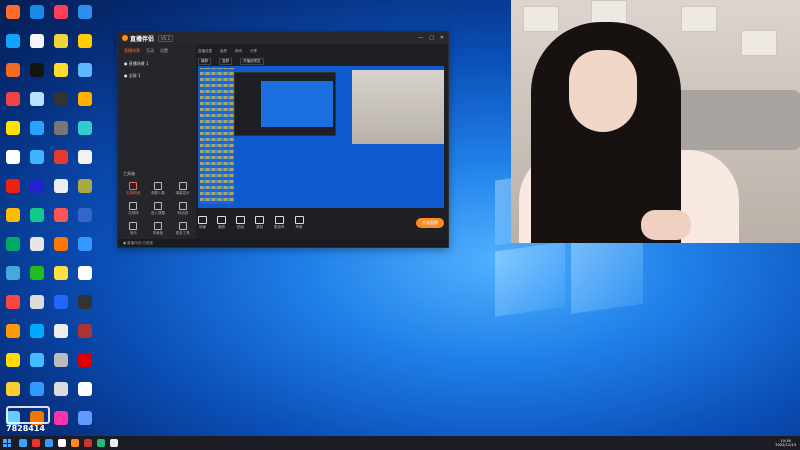 The image size is (800, 450). What do you see at coordinates (283, 38) in the screenshot?
I see `title-bar: 直播伴侣 V5.1 — □ ✕` at bounding box center [283, 38].